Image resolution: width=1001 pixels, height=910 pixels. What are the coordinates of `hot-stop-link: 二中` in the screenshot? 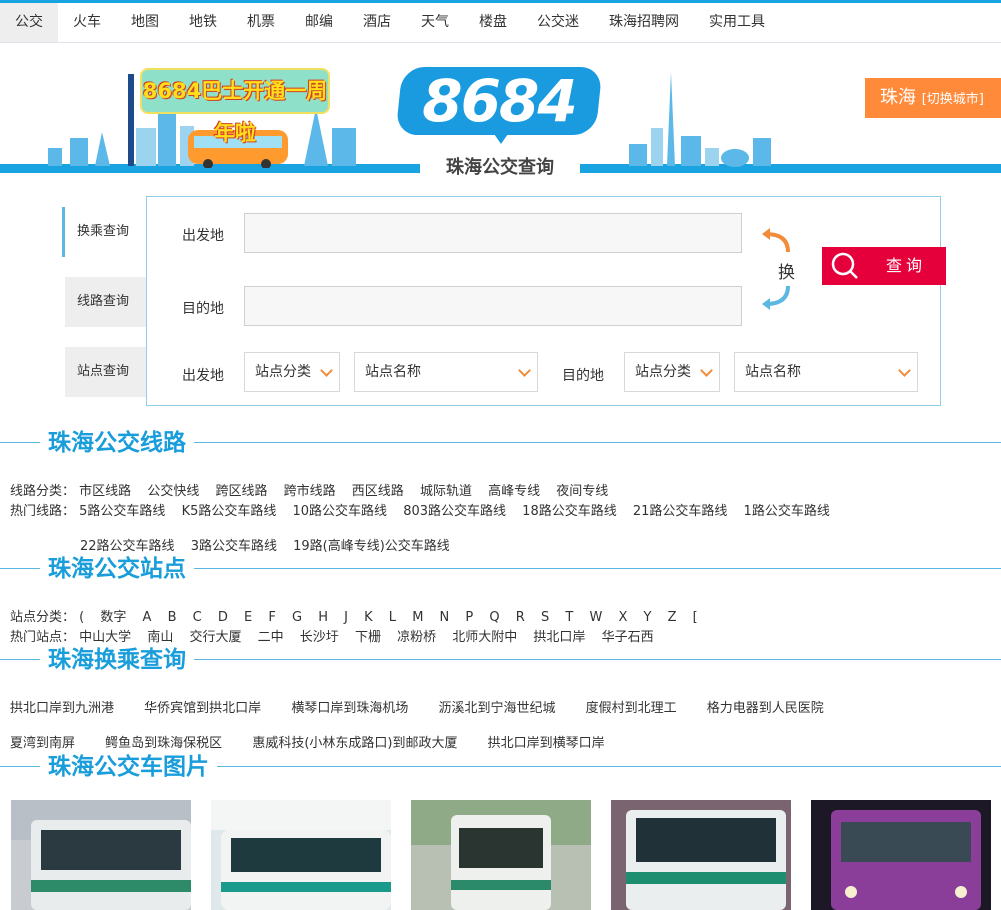 It's located at (271, 637).